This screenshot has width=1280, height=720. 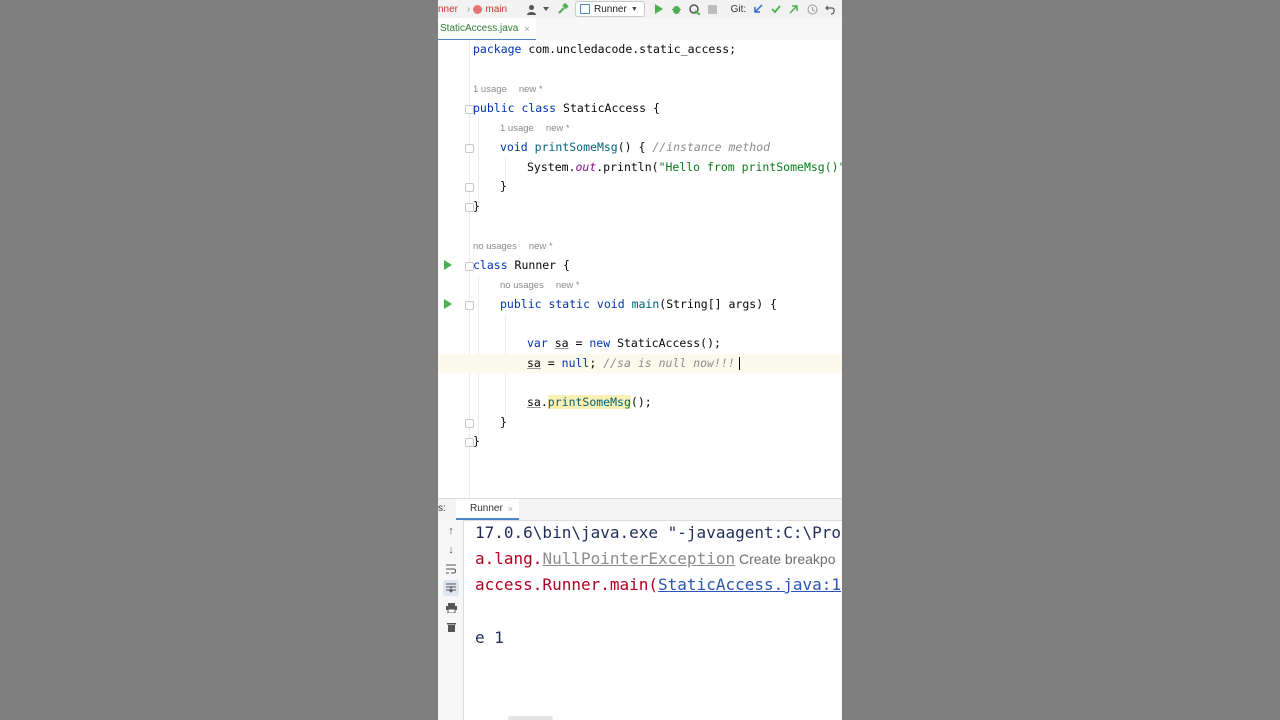 I want to click on exception-link: NullPointerException, so click(x=638, y=558).